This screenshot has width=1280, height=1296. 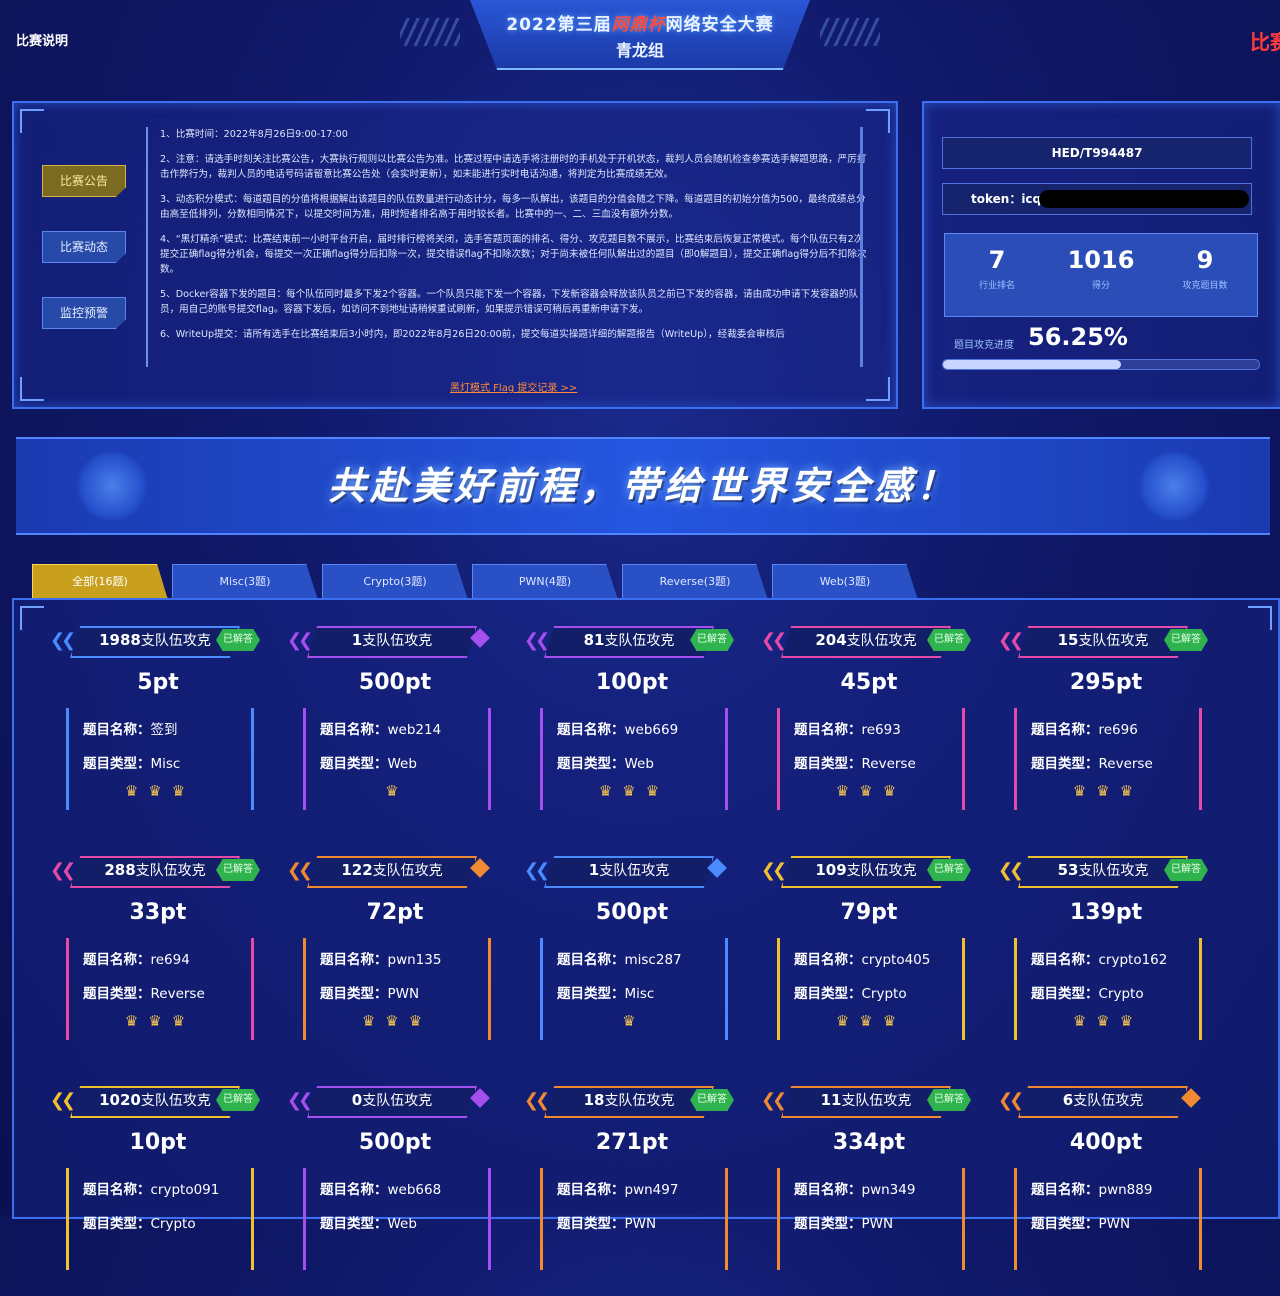 I want to click on tab-crypto: Crypto(3题), so click(x=395, y=582).